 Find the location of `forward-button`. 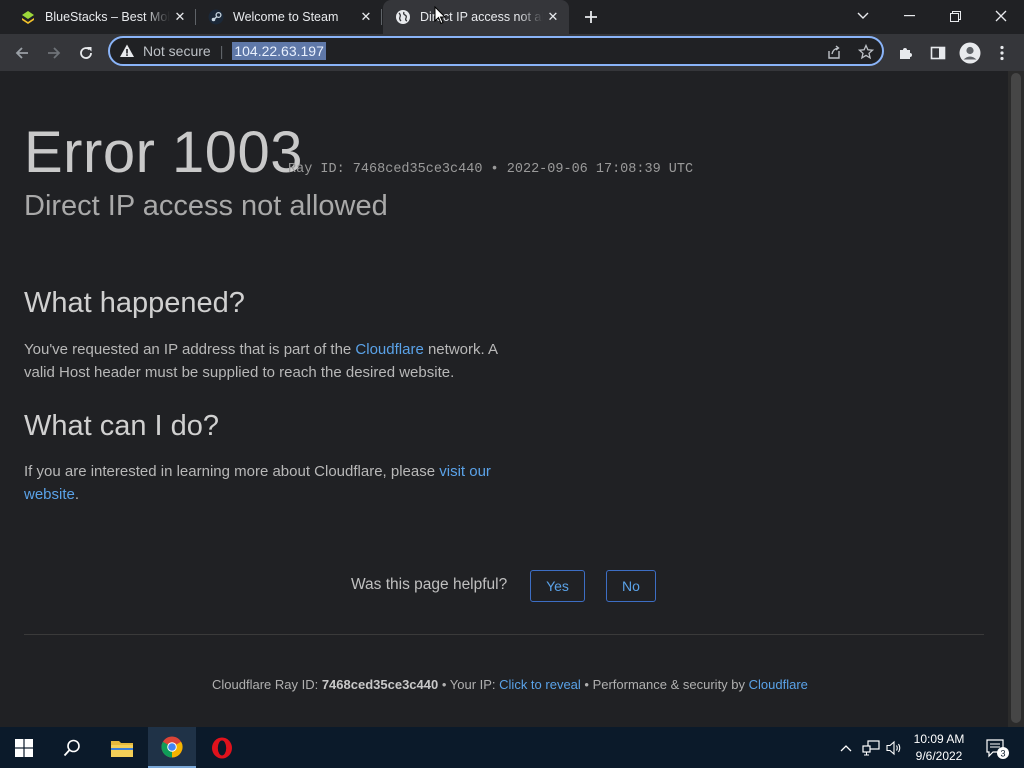

forward-button is located at coordinates (54, 53).